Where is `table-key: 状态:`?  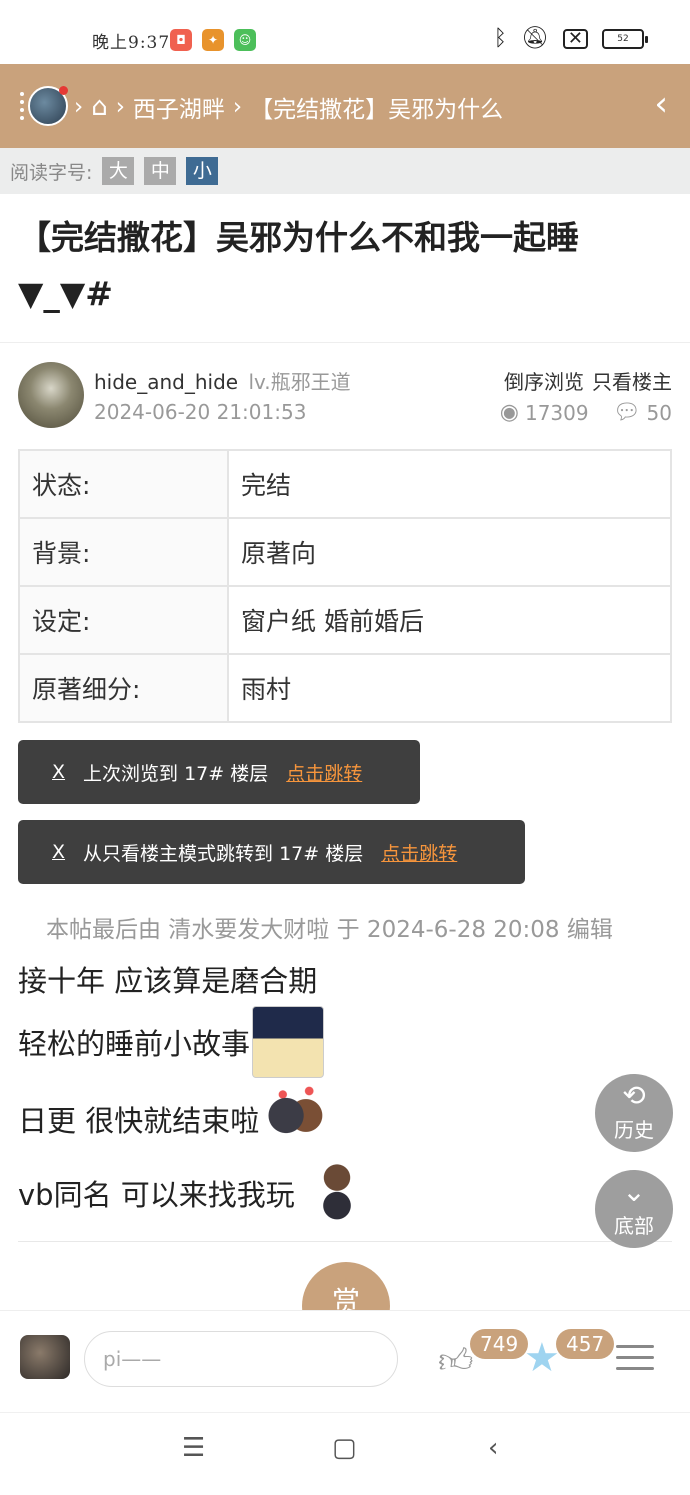
table-key: 状态: is located at coordinates (123, 484).